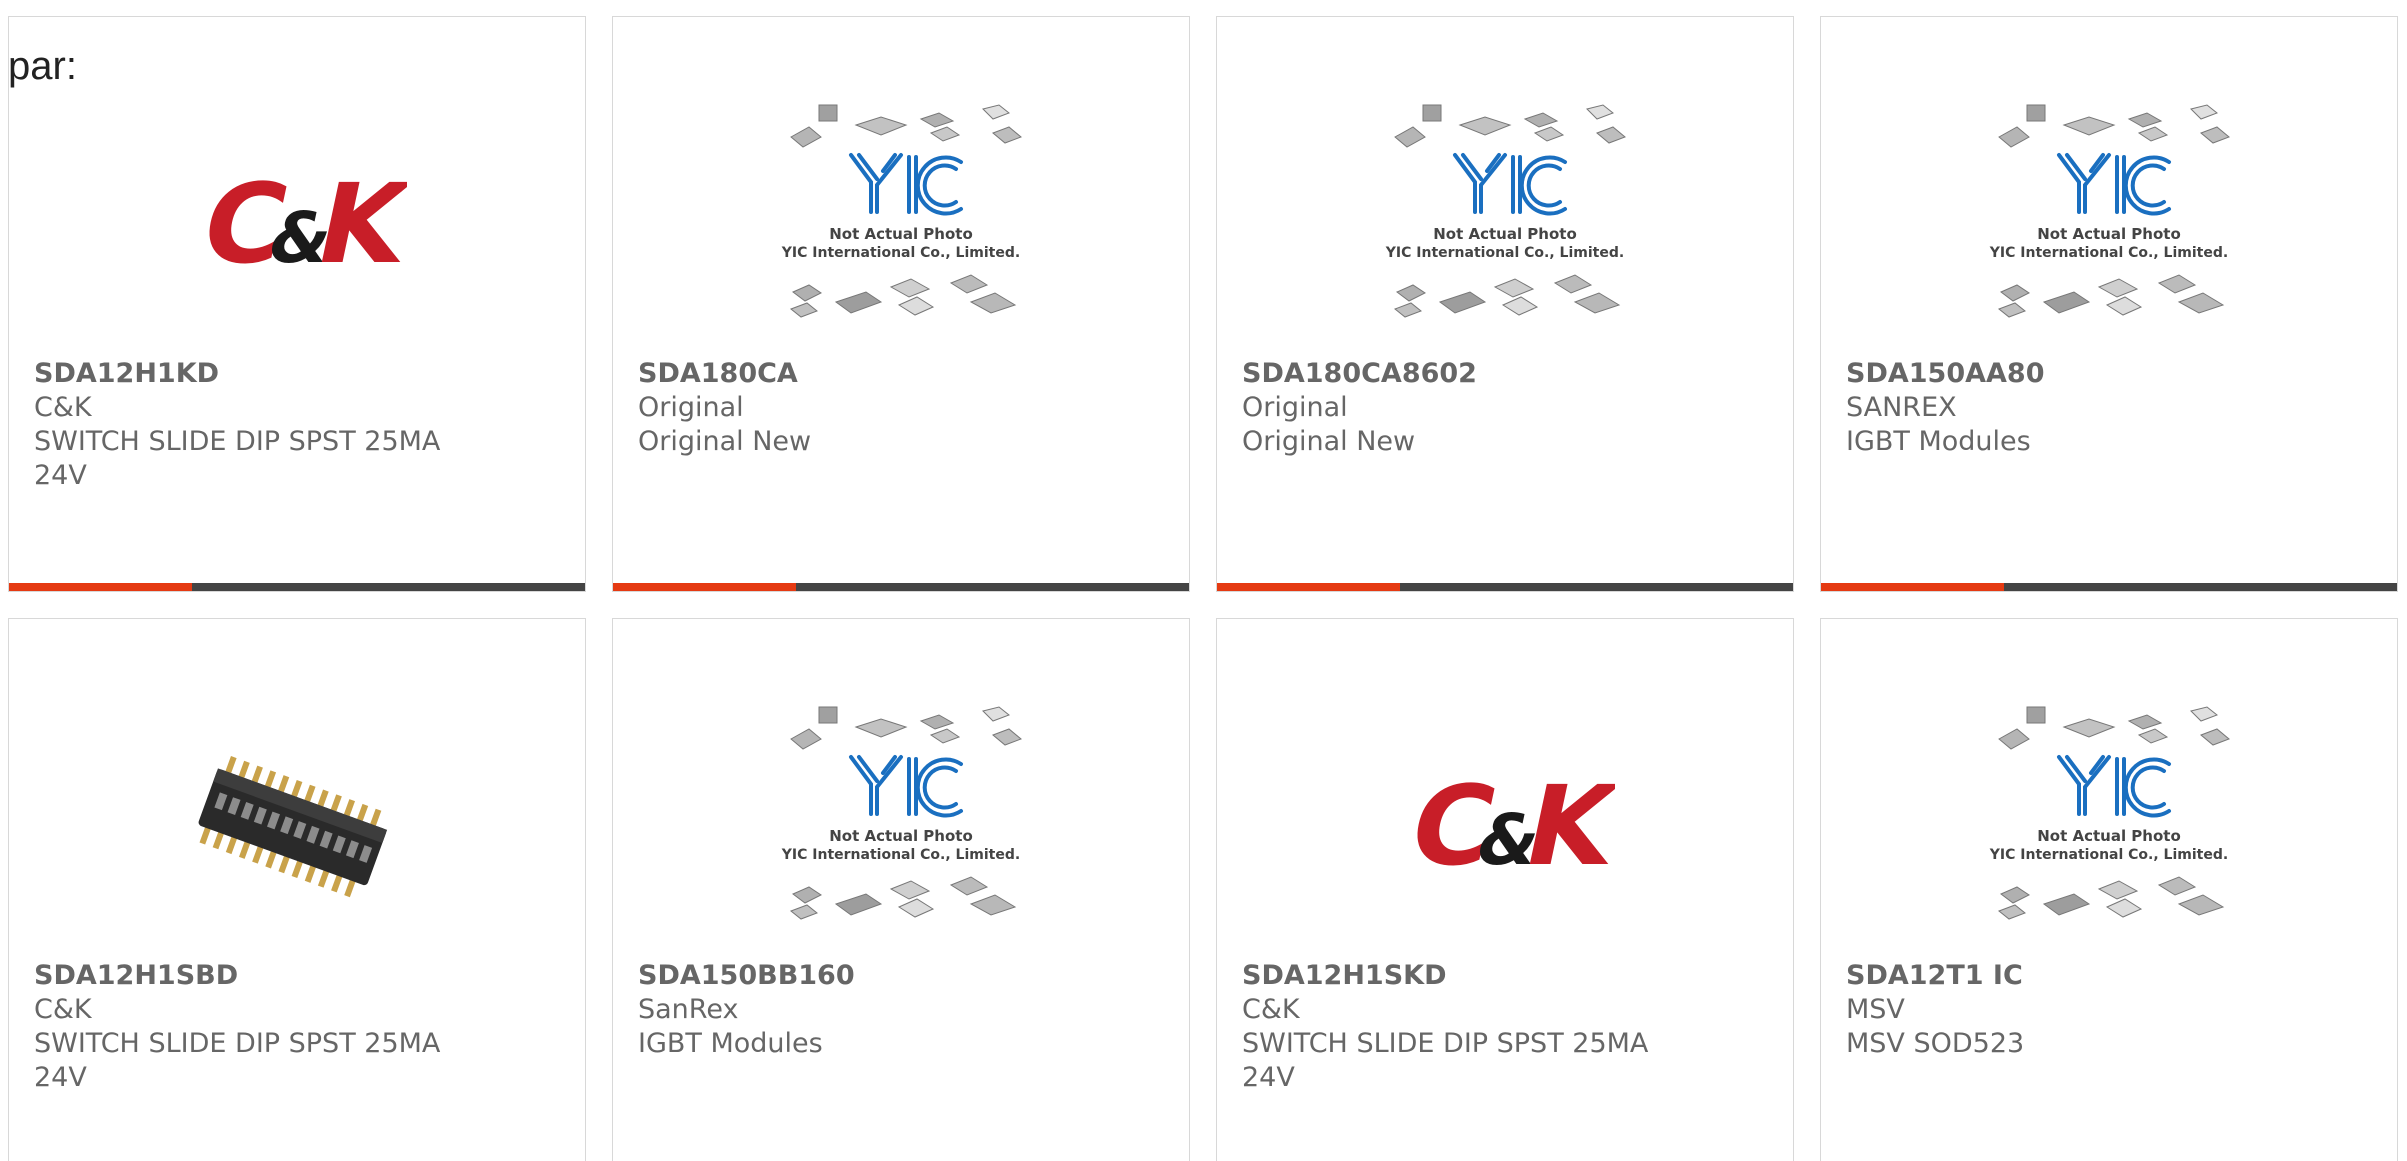 The width and height of the screenshot is (2407, 1161). I want to click on brand-name: MSV, so click(1875, 1009).